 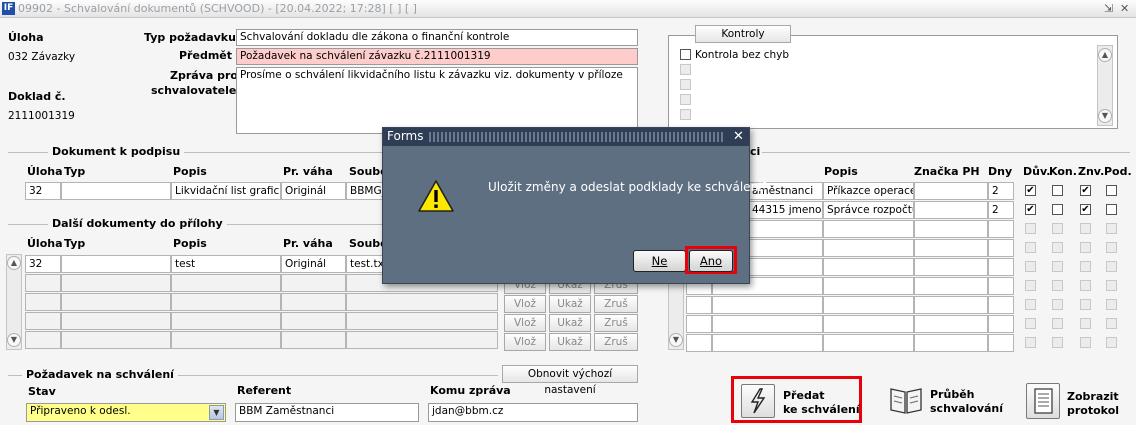 What do you see at coordinates (1043, 401) in the screenshot?
I see `zobrazit-protokol-button` at bounding box center [1043, 401].